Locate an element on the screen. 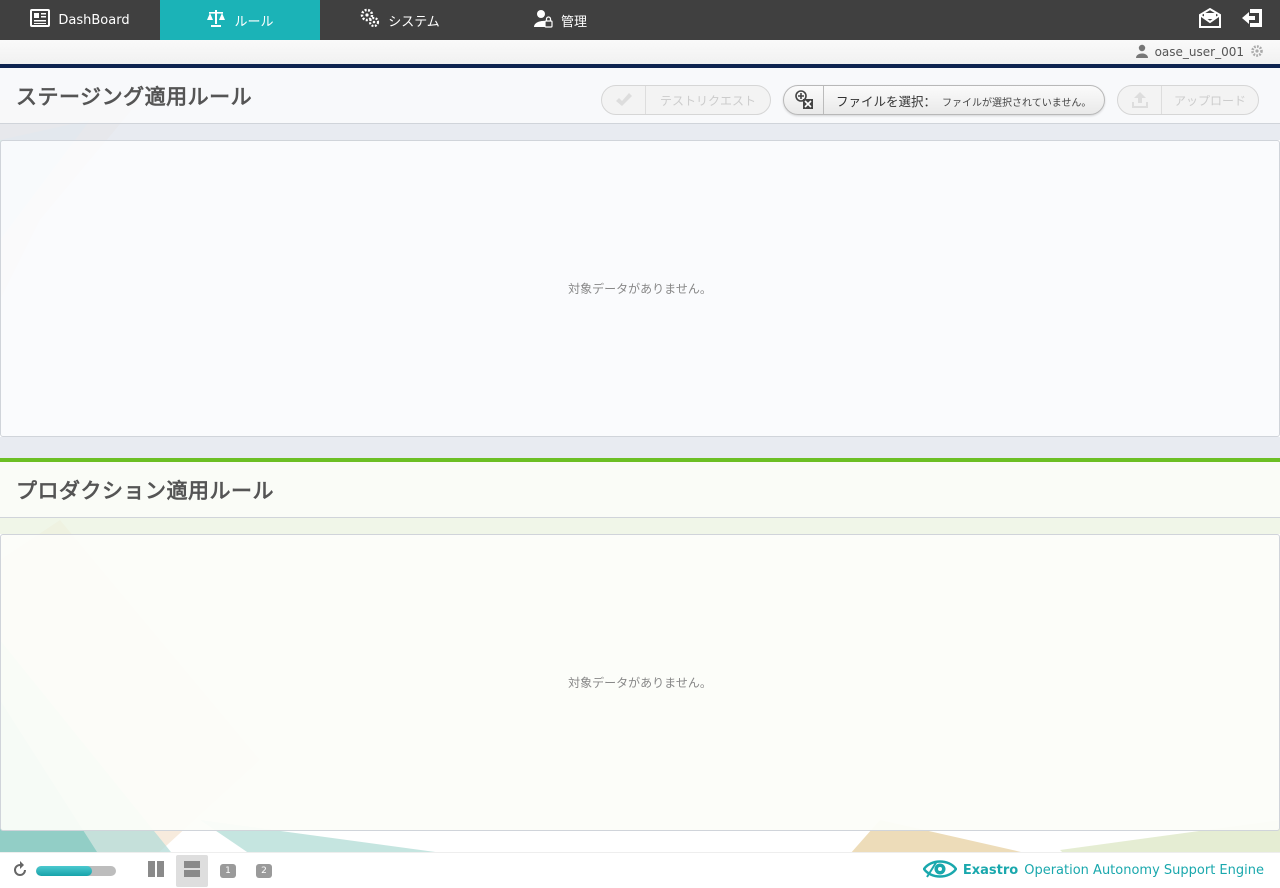 The image size is (1280, 888). progress-fill is located at coordinates (64, 870).